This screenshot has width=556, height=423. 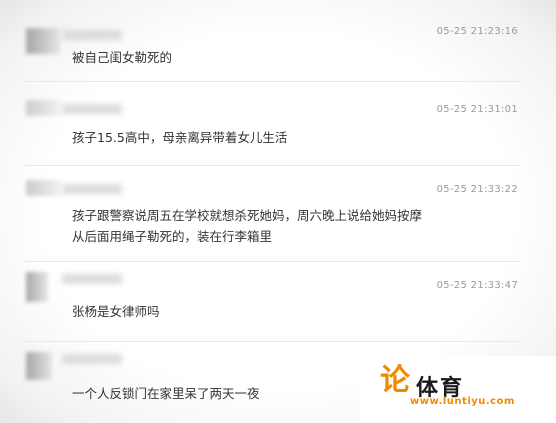 I want to click on comment-item: 05-25 21:31:01 孩子15.5高中，母亲离异带着女儿生活, so click(x=271, y=132).